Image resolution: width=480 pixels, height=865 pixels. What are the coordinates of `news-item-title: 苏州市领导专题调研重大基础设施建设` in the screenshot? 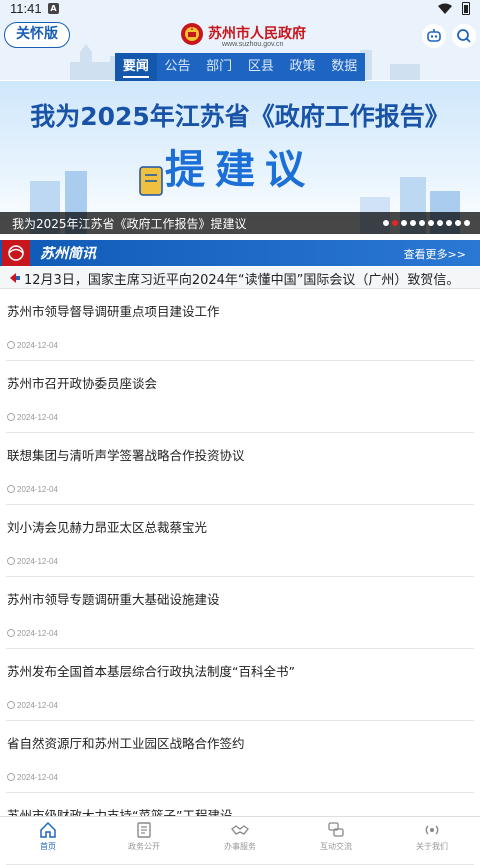 It's located at (113, 598).